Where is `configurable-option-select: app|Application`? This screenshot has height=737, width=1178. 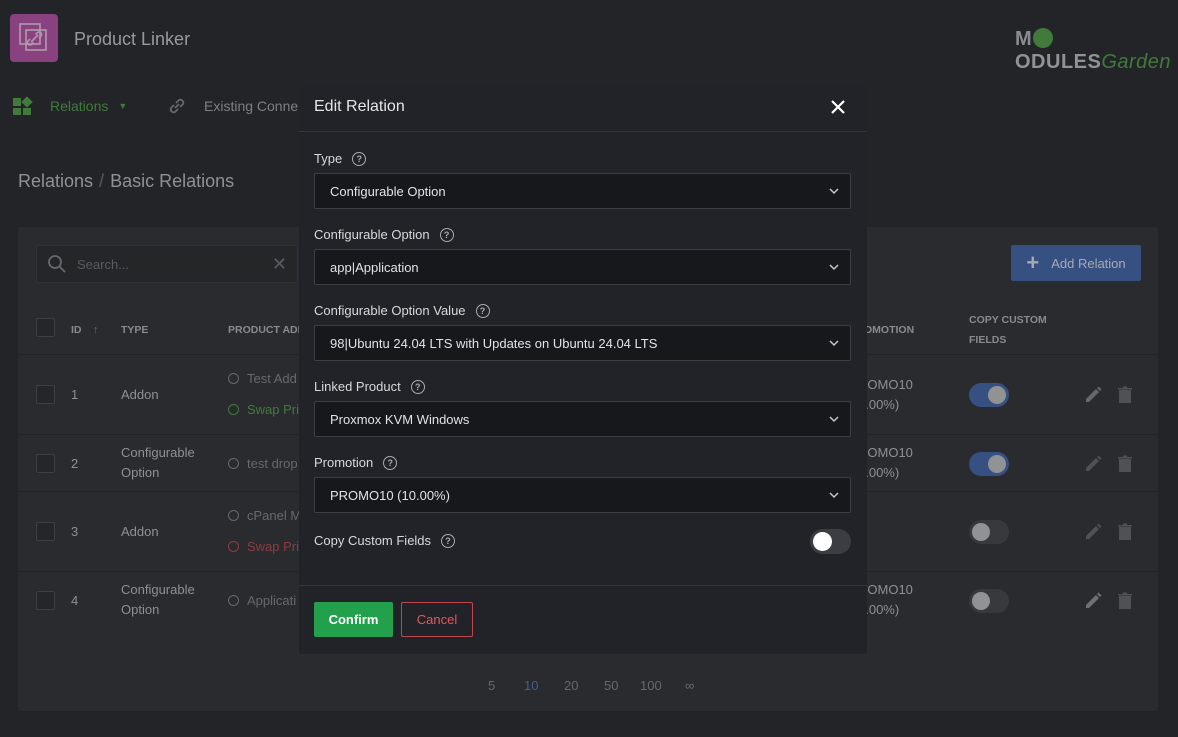
configurable-option-select: app|Application is located at coordinates (582, 267).